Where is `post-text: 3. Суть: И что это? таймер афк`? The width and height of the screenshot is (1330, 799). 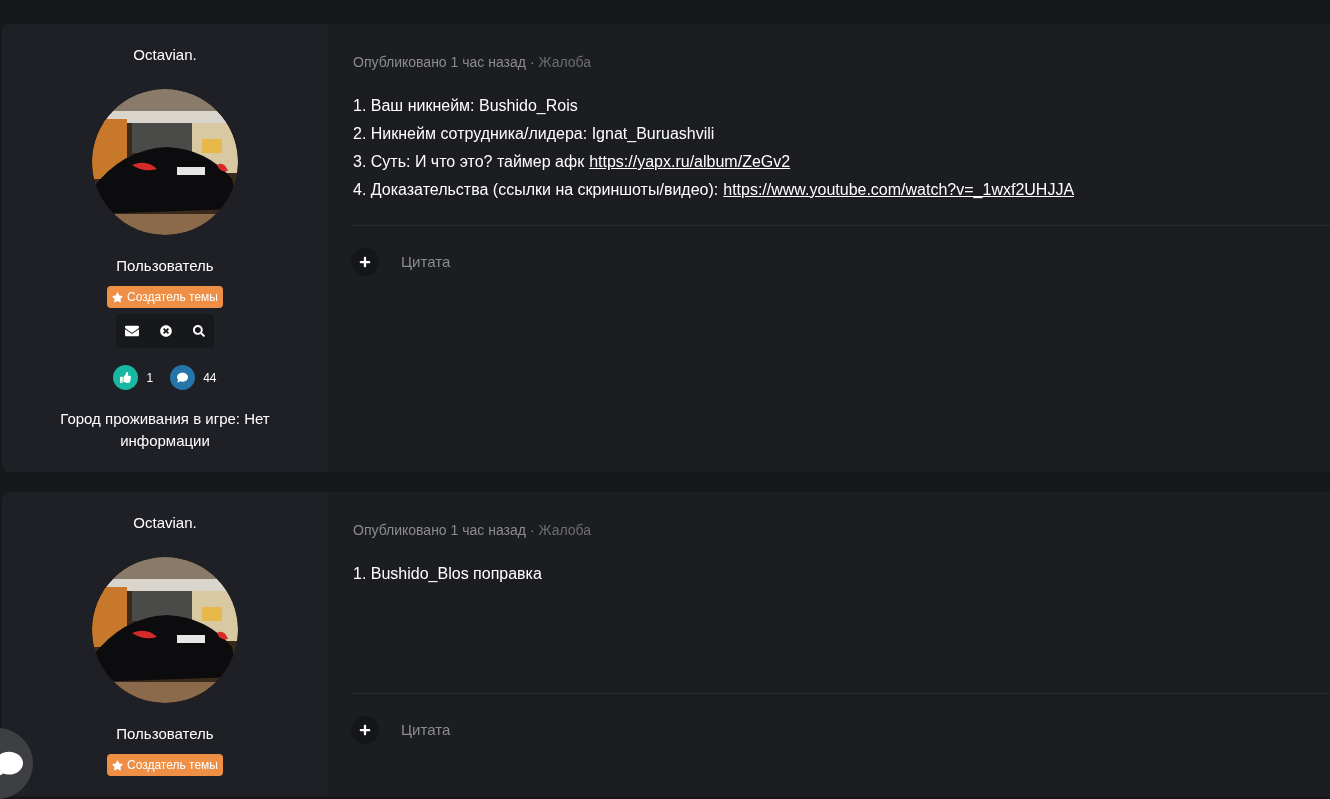 post-text: 3. Суть: И что это? таймер афк is located at coordinates (469, 162).